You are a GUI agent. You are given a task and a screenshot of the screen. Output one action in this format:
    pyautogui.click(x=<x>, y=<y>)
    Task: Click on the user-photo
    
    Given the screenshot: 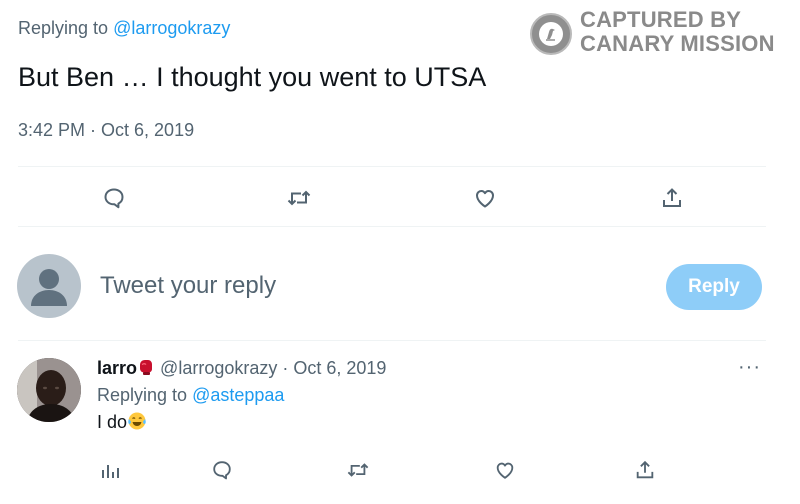 What is the action you would take?
    pyautogui.click(x=49, y=390)
    